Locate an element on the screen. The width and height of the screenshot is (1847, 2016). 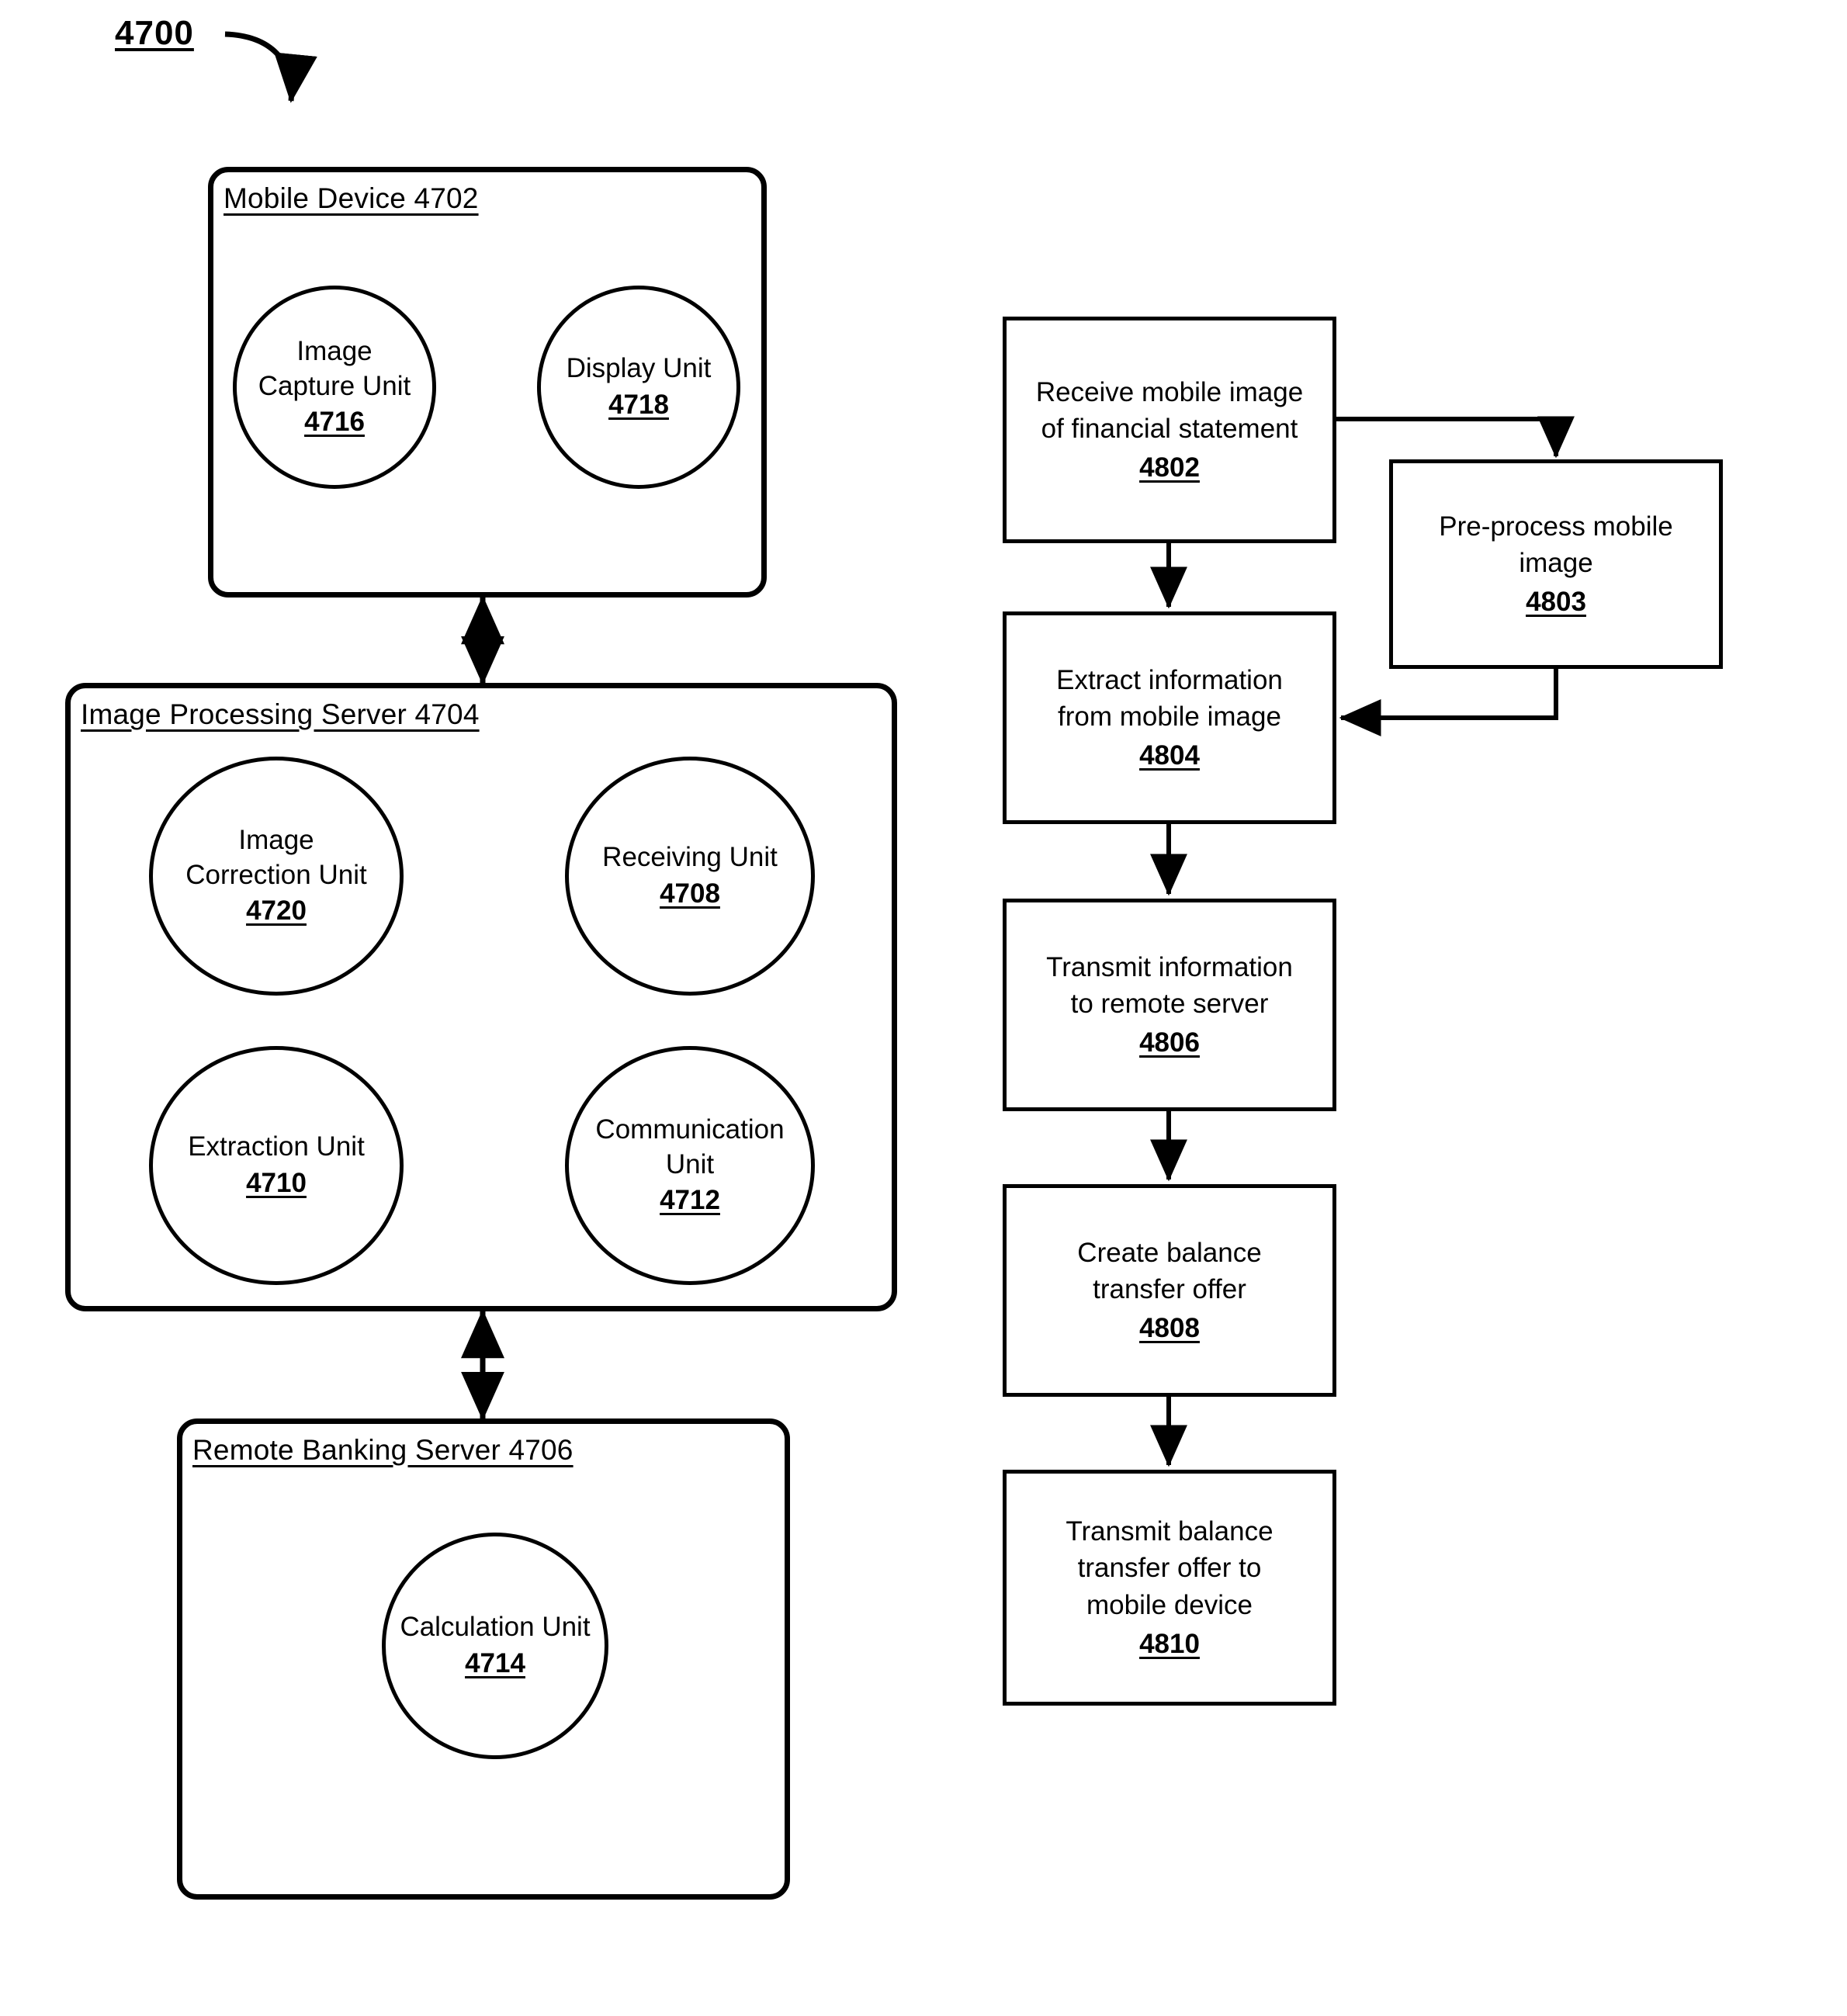
flow-step-4810-line2: transfer offer to is located at coordinates (1169, 1569).